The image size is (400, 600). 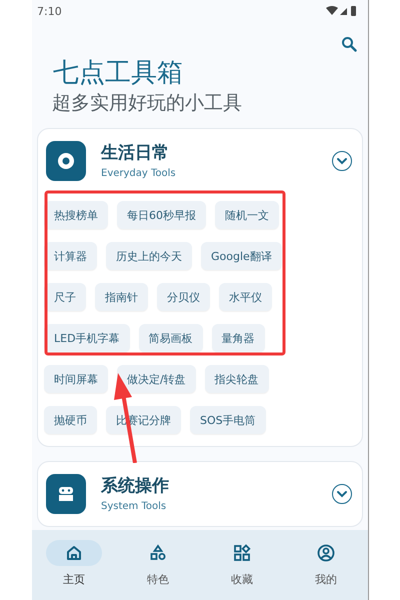 What do you see at coordinates (87, 338) in the screenshot?
I see `tool-chip: LED手机字幕` at bounding box center [87, 338].